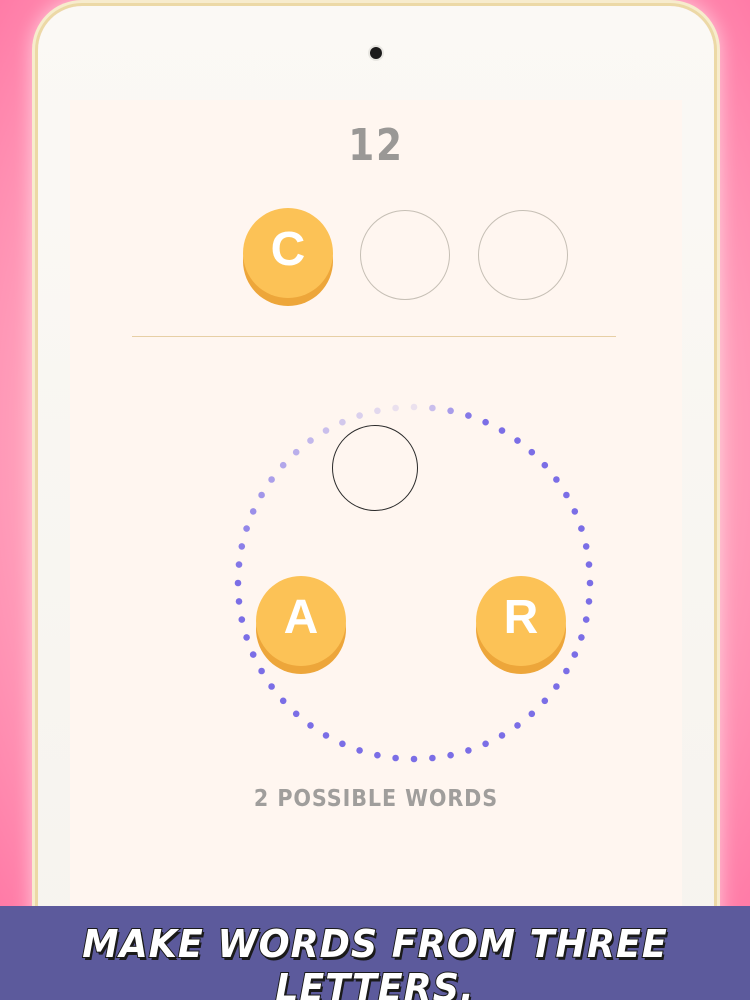 Image resolution: width=750 pixels, height=1000 pixels. What do you see at coordinates (374, 960) in the screenshot?
I see `caption-text: MAKE WORDS FROM THREE LETTERS.` at bounding box center [374, 960].